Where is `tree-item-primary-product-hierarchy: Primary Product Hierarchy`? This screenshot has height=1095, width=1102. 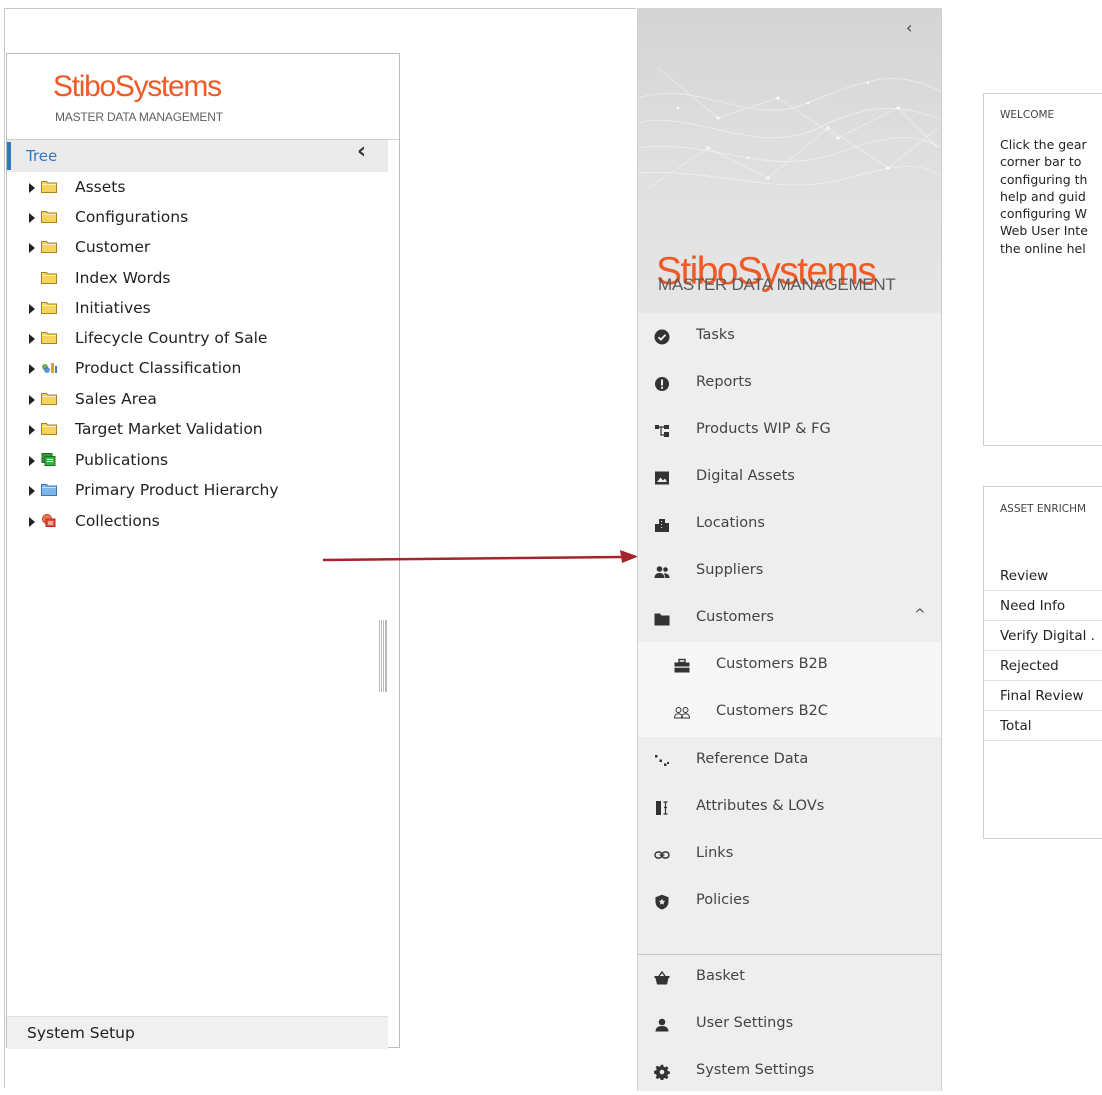
tree-item-primary-product-hierarchy: Primary Product Hierarchy is located at coordinates (197, 491).